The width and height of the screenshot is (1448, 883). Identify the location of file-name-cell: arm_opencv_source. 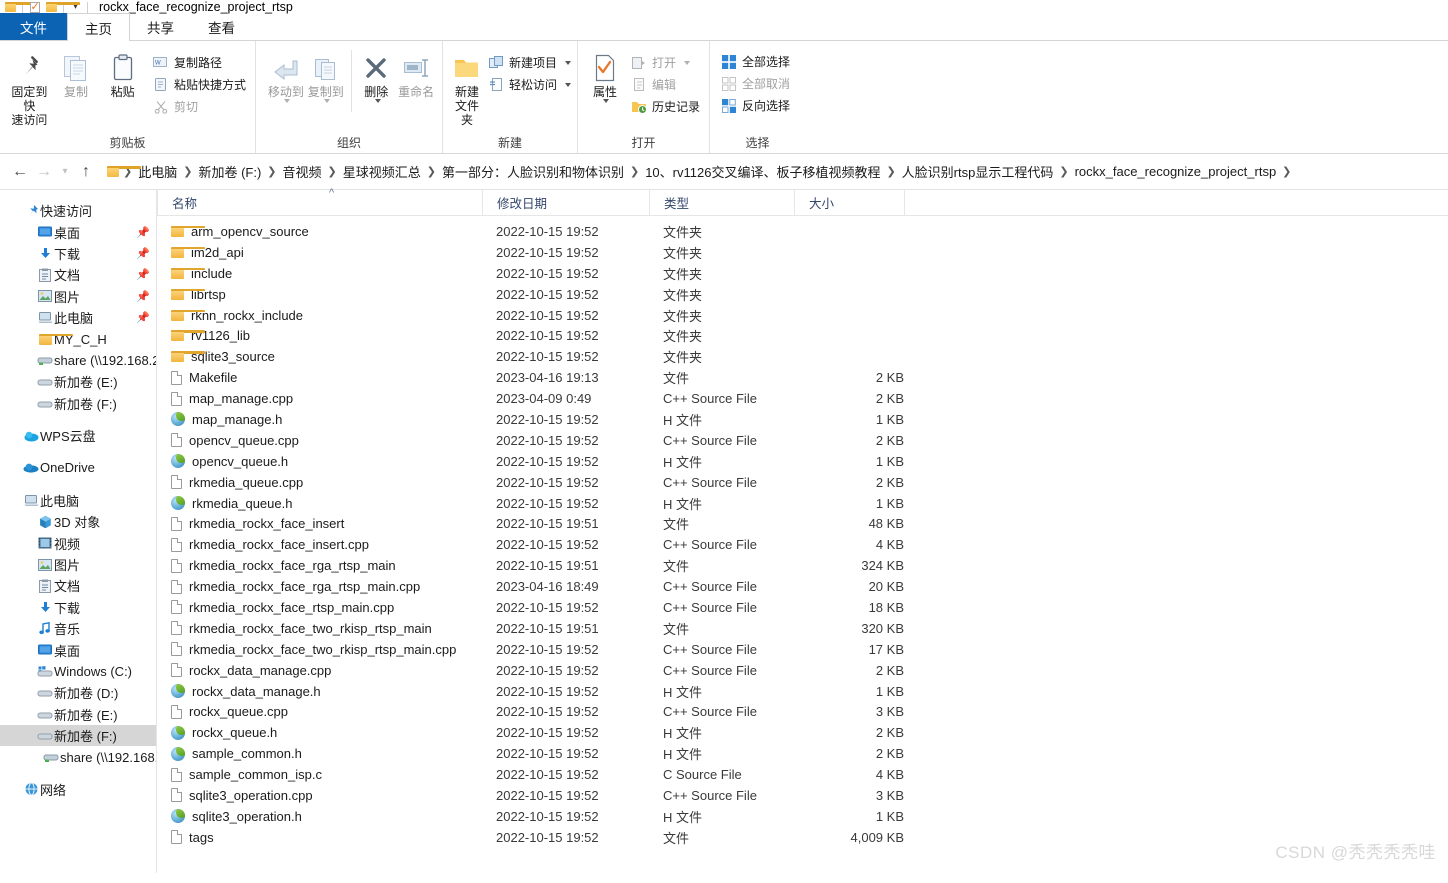
(319, 231).